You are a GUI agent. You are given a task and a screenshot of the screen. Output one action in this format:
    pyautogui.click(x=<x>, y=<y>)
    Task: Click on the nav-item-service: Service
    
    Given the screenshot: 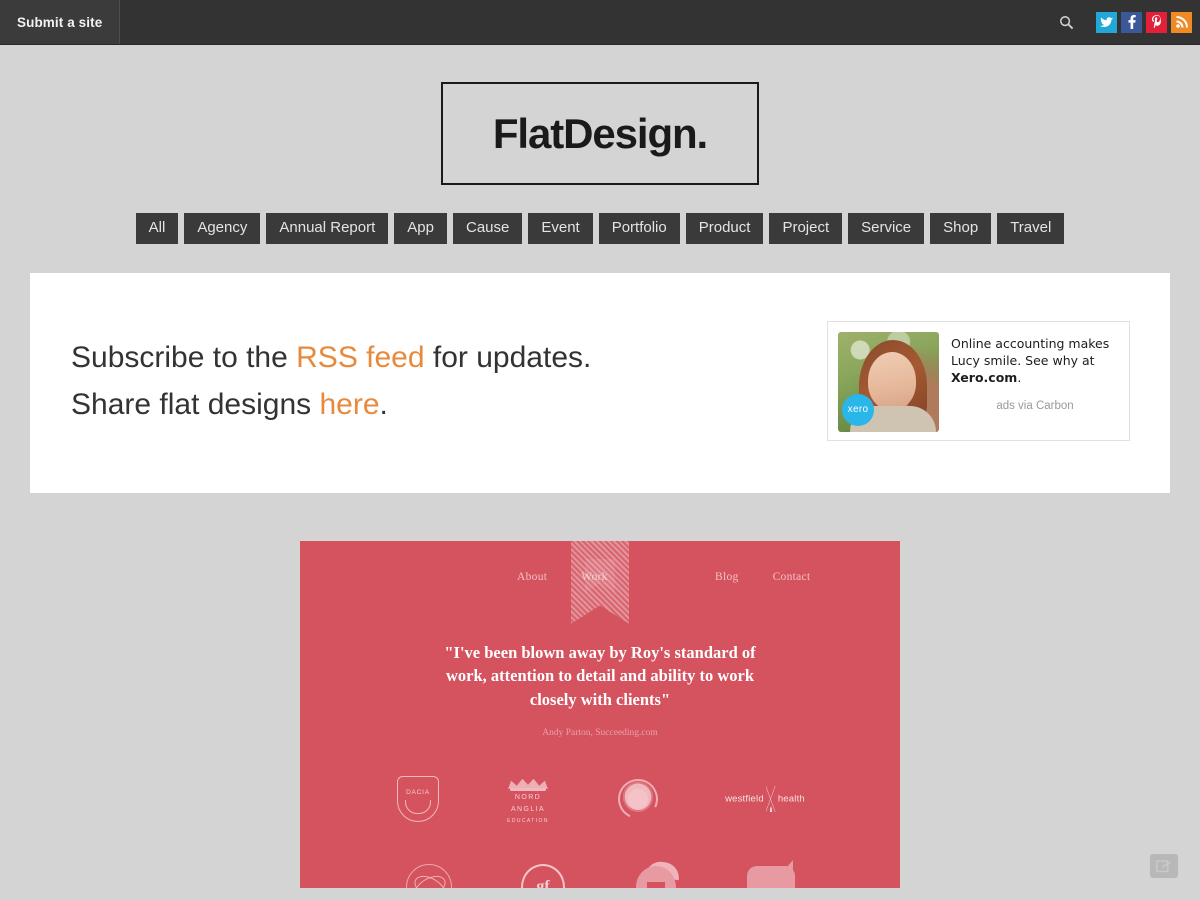 What is the action you would take?
    pyautogui.click(x=886, y=228)
    